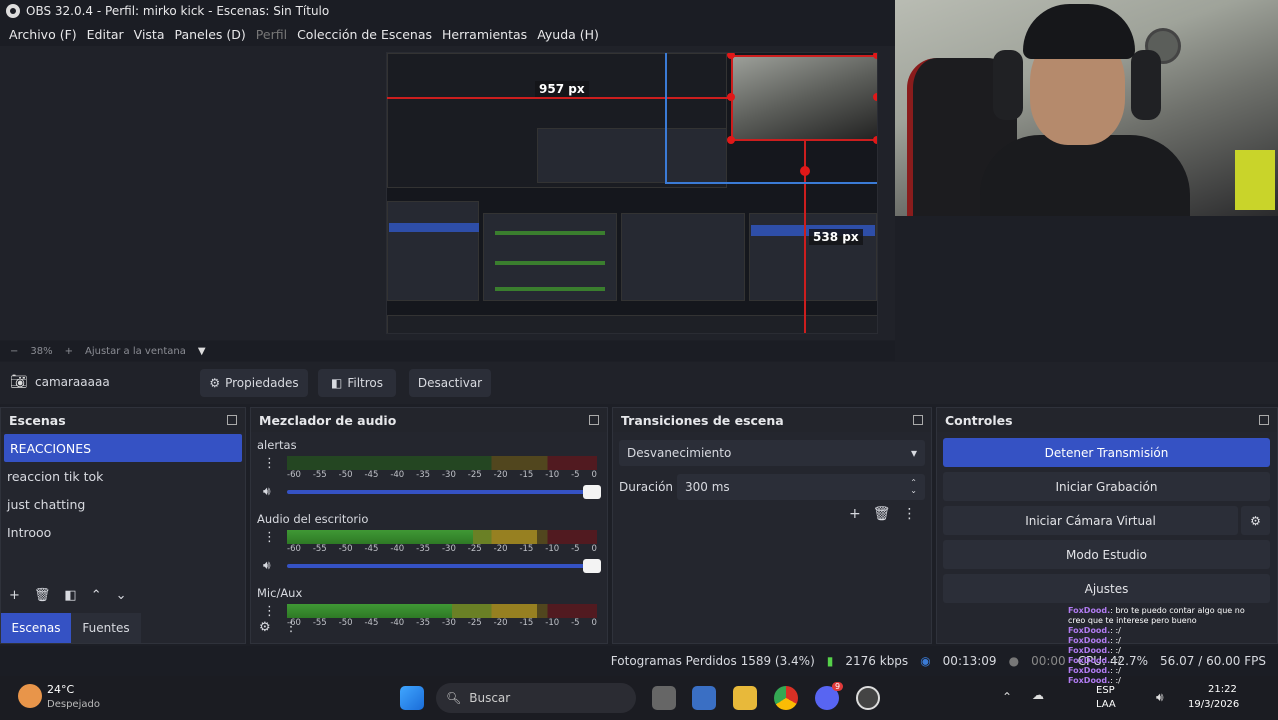  What do you see at coordinates (868, 698) in the screenshot?
I see `obs-taskbar-icon` at bounding box center [868, 698].